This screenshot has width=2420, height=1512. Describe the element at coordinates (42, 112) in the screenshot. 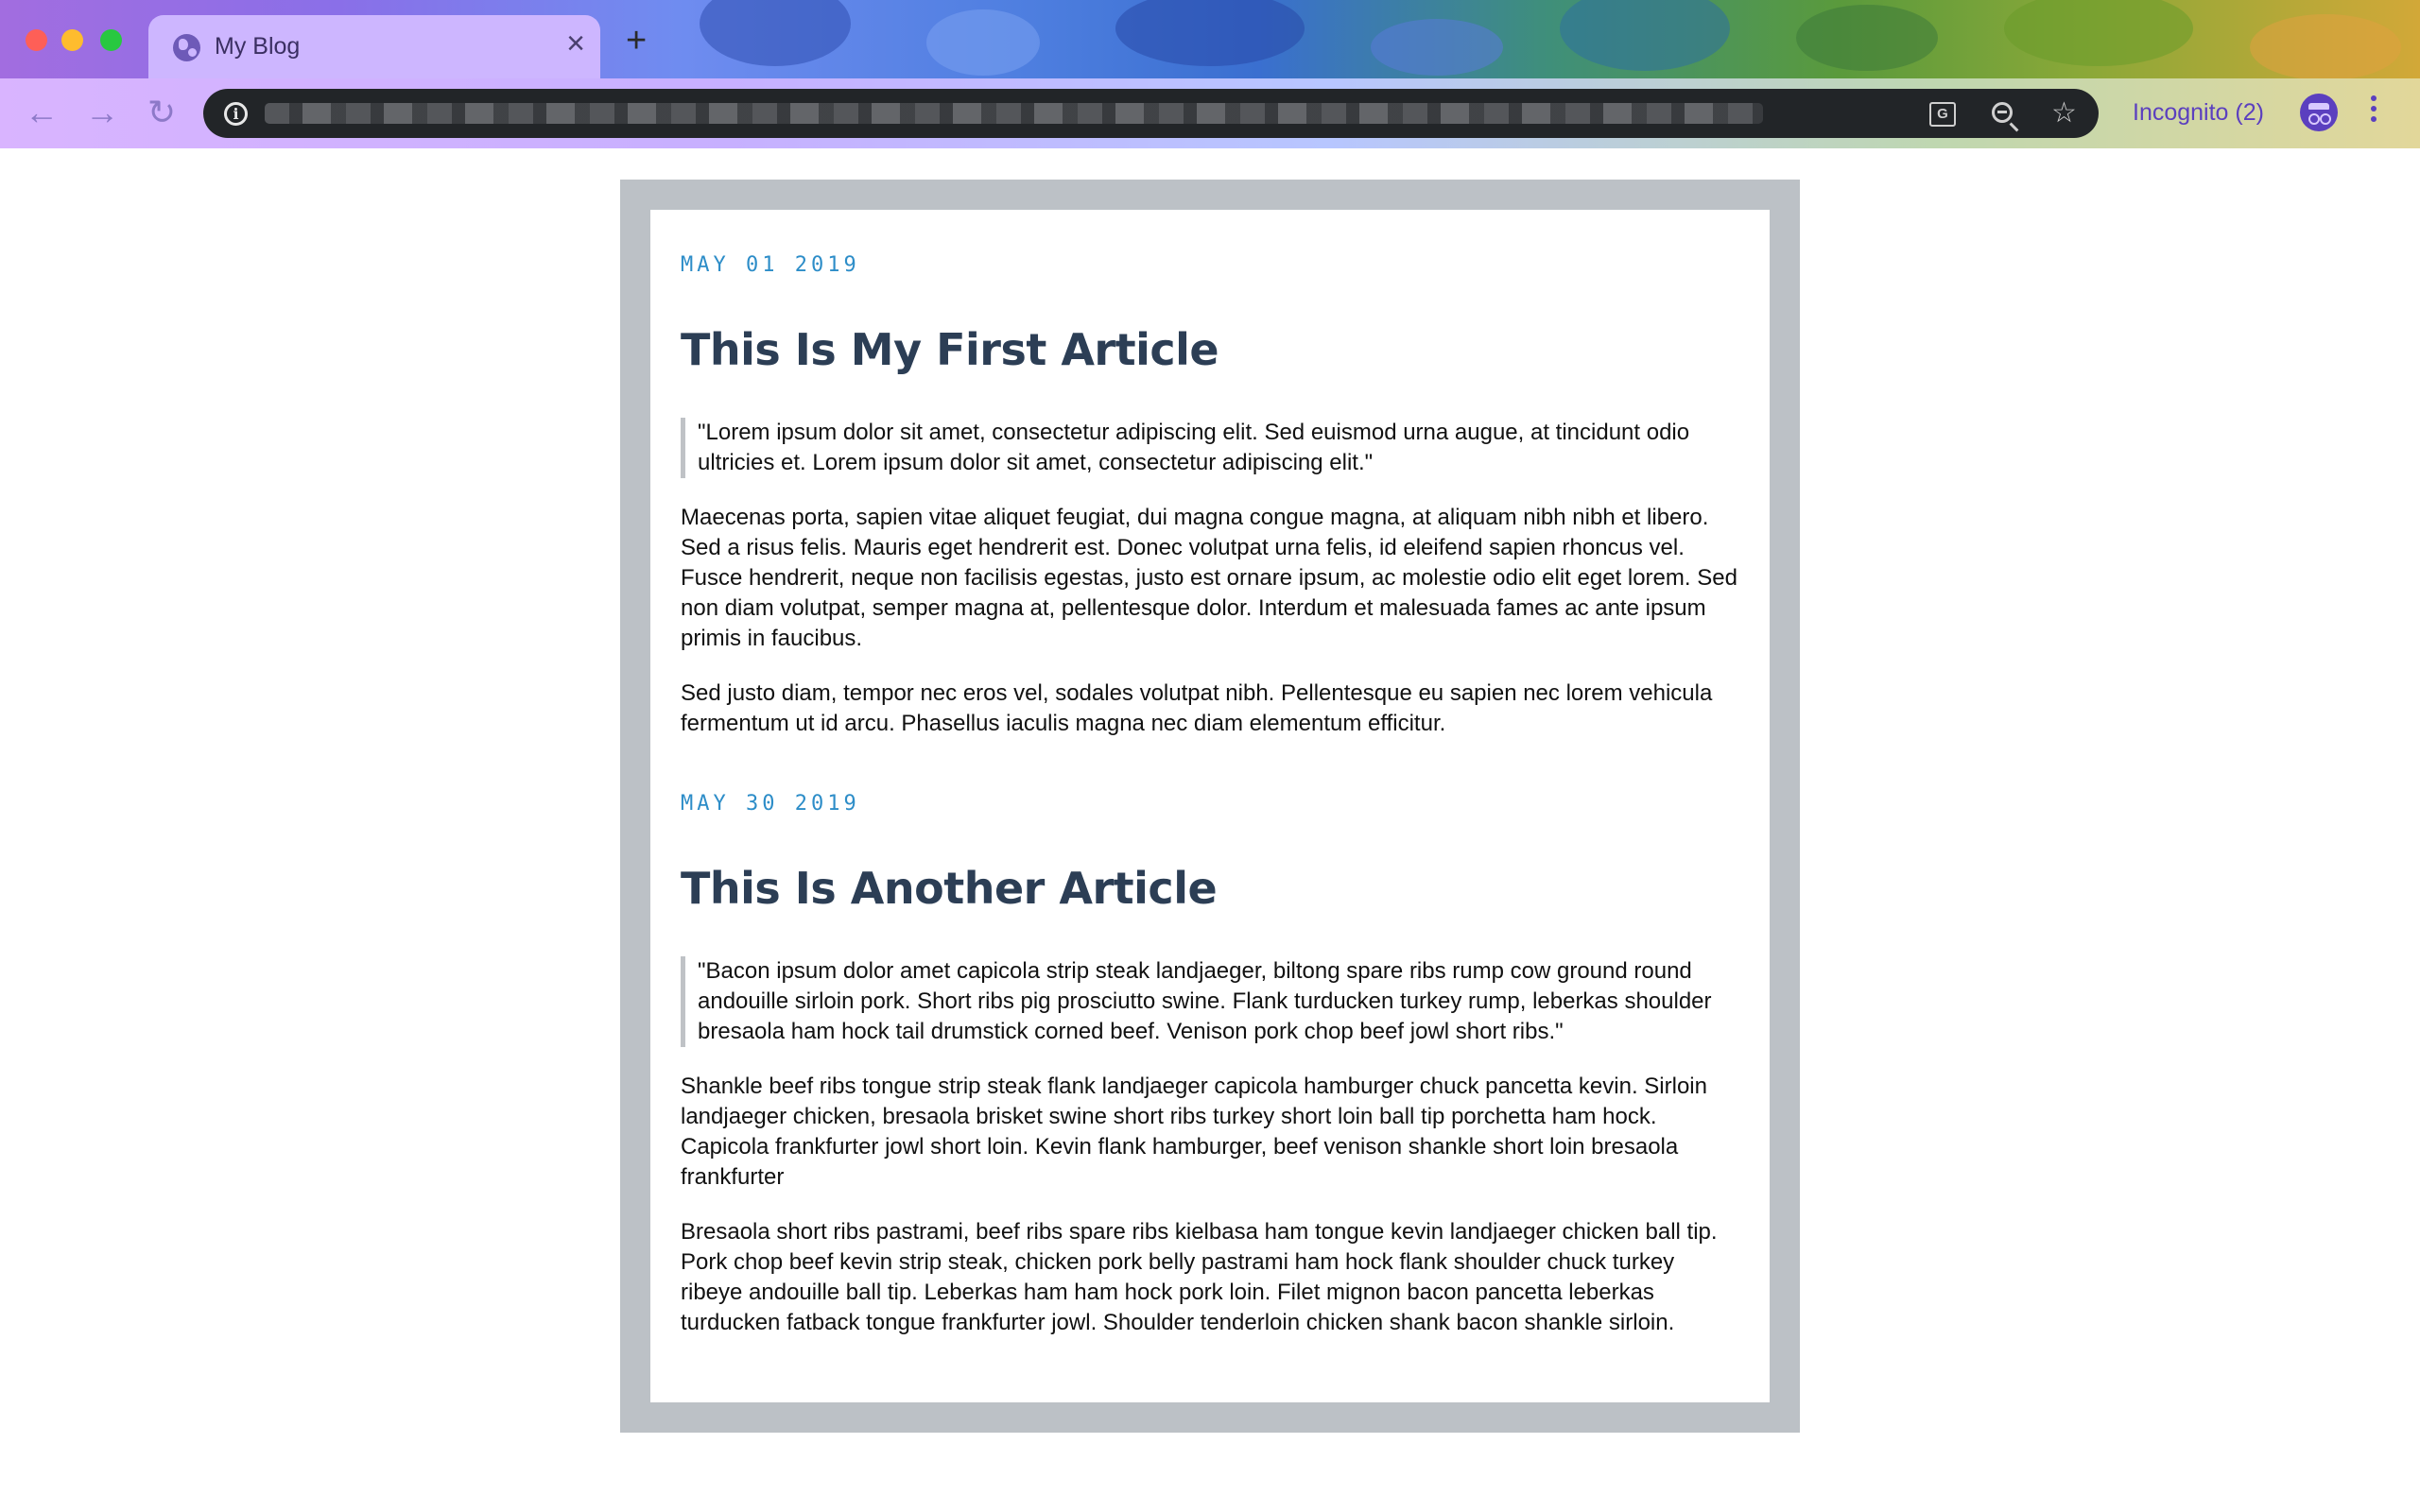

I see `back-arrow-icon: ←` at that location.